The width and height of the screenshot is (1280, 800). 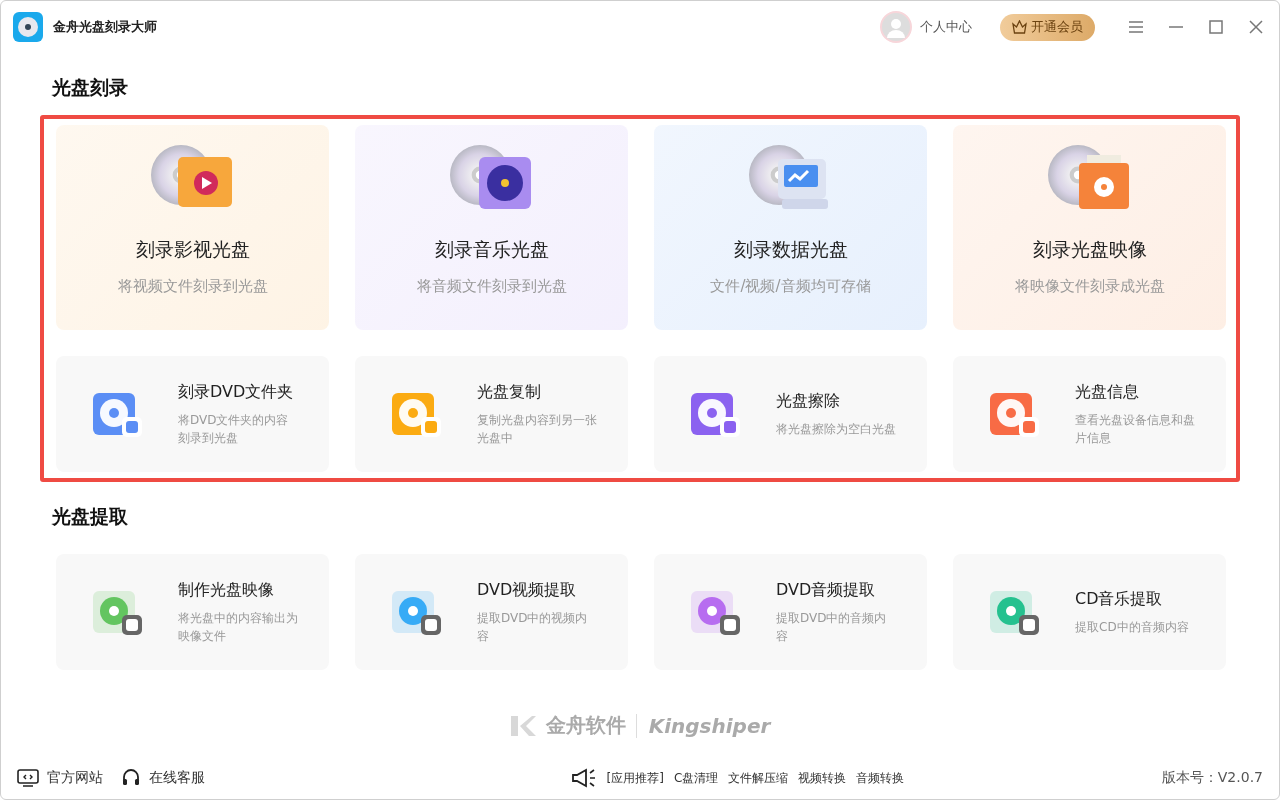 I want to click on card-subtitle: 将视频文件刻录到光盘, so click(x=192, y=286).